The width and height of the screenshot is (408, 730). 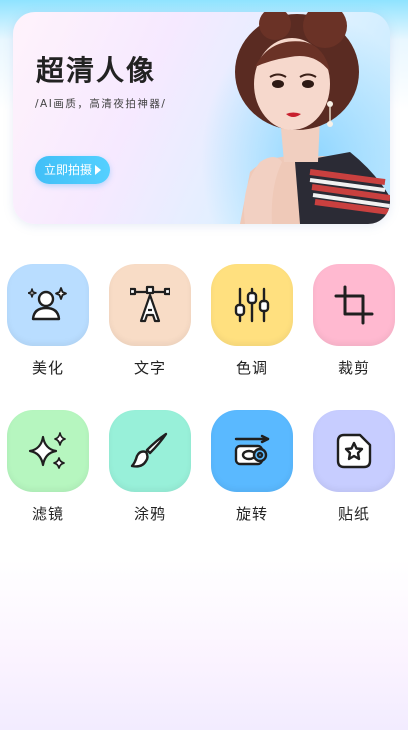 I want to click on play-icon, so click(x=98, y=170).